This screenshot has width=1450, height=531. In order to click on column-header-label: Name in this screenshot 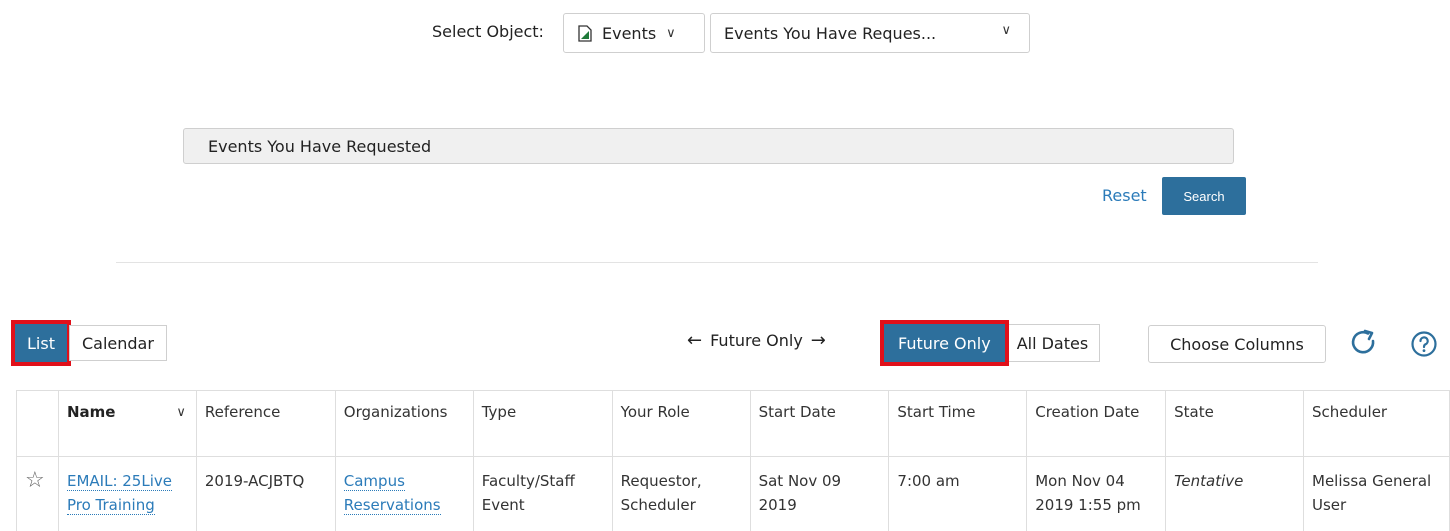, I will do `click(91, 412)`.